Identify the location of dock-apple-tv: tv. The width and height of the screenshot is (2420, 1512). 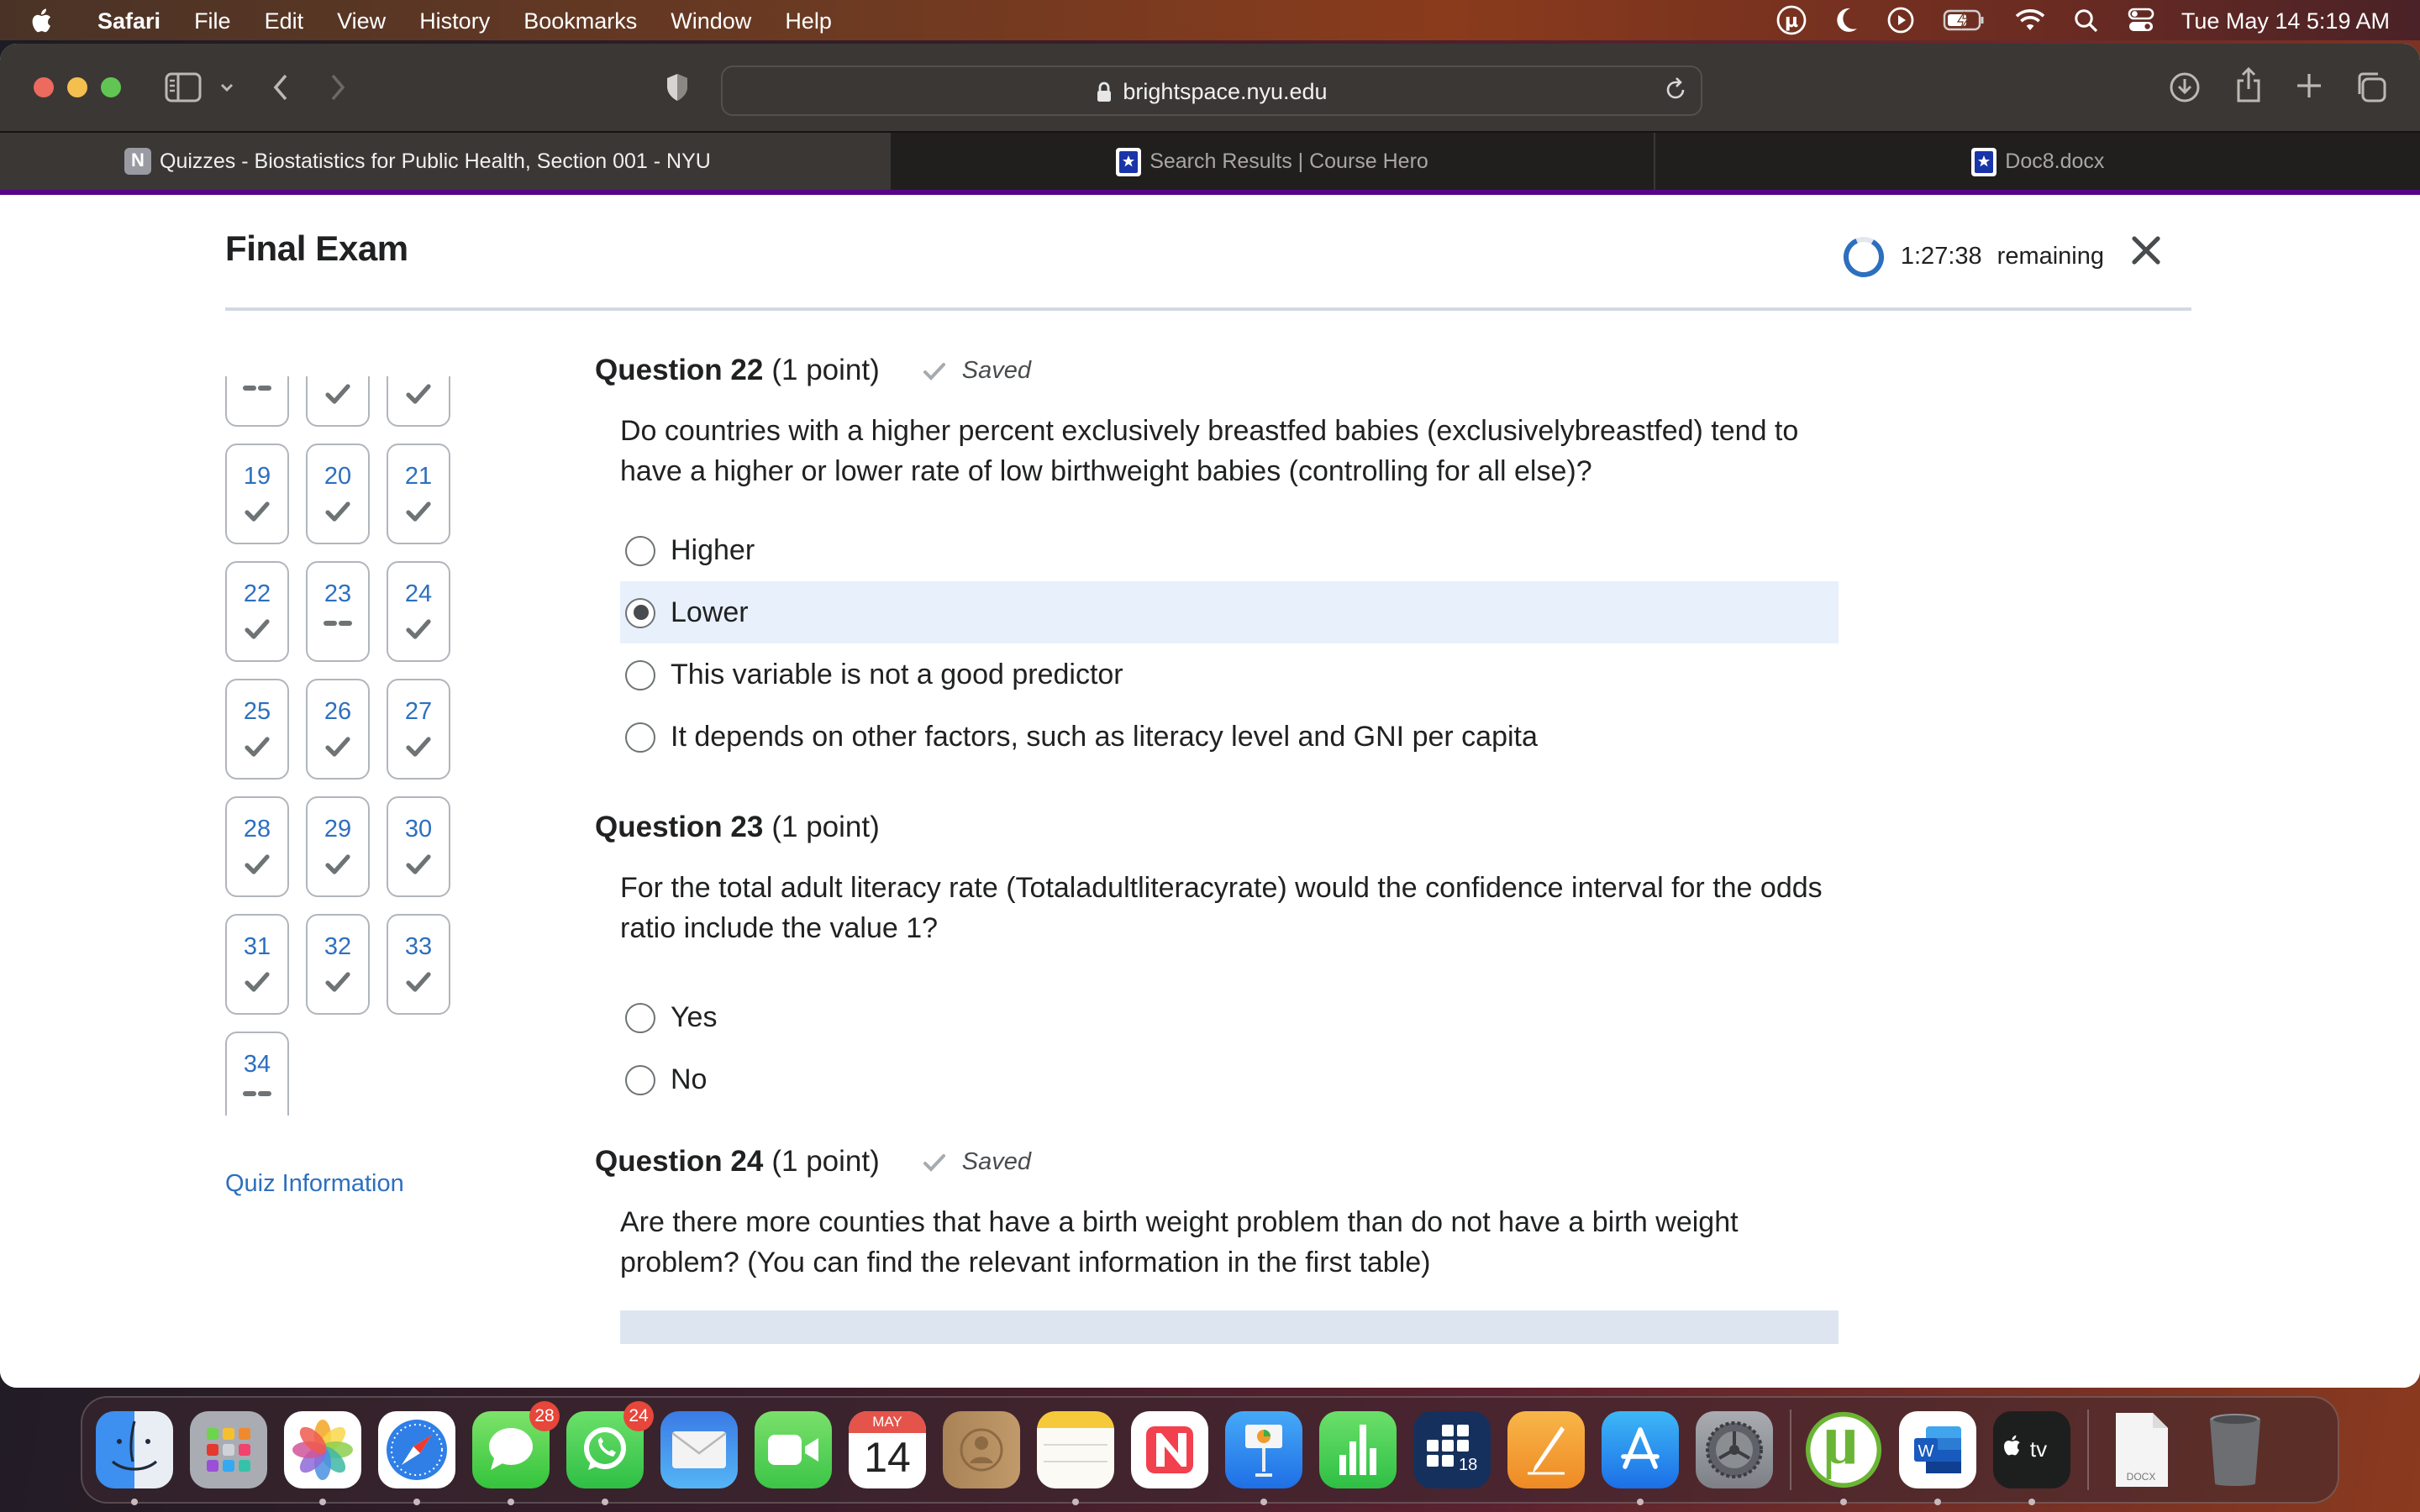
(2032, 1458).